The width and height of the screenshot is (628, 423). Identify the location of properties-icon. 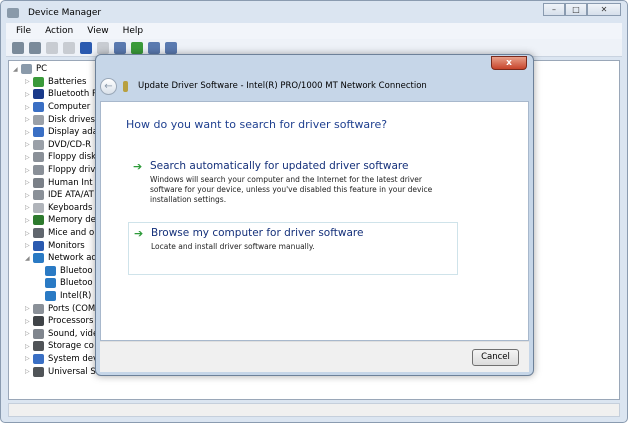
(52, 47).